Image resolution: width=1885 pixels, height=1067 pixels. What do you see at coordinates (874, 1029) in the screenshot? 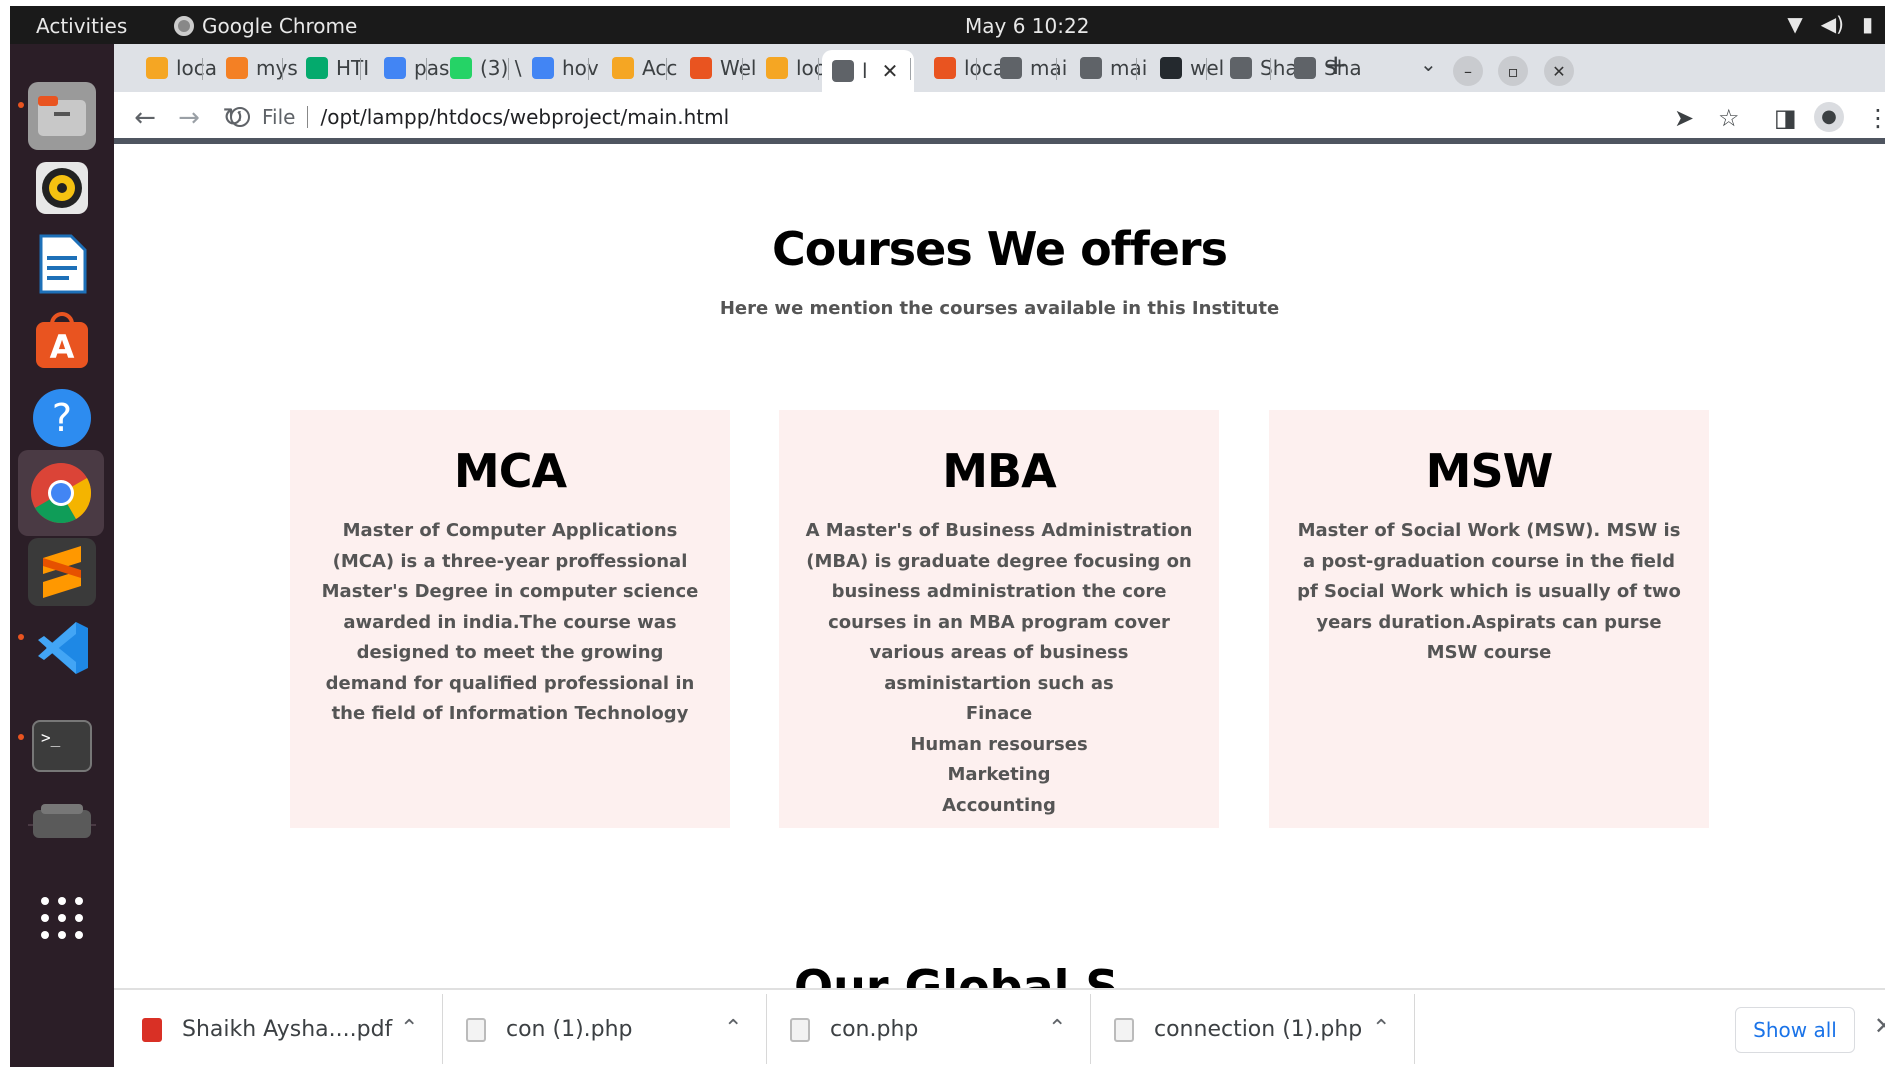
I see `download-filename: con.php` at bounding box center [874, 1029].